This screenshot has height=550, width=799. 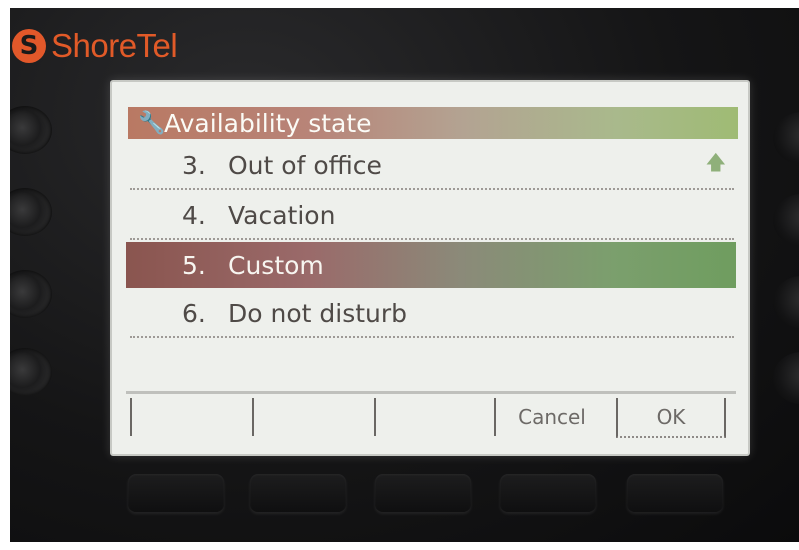 What do you see at coordinates (305, 165) in the screenshot?
I see `item-label: Out of office` at bounding box center [305, 165].